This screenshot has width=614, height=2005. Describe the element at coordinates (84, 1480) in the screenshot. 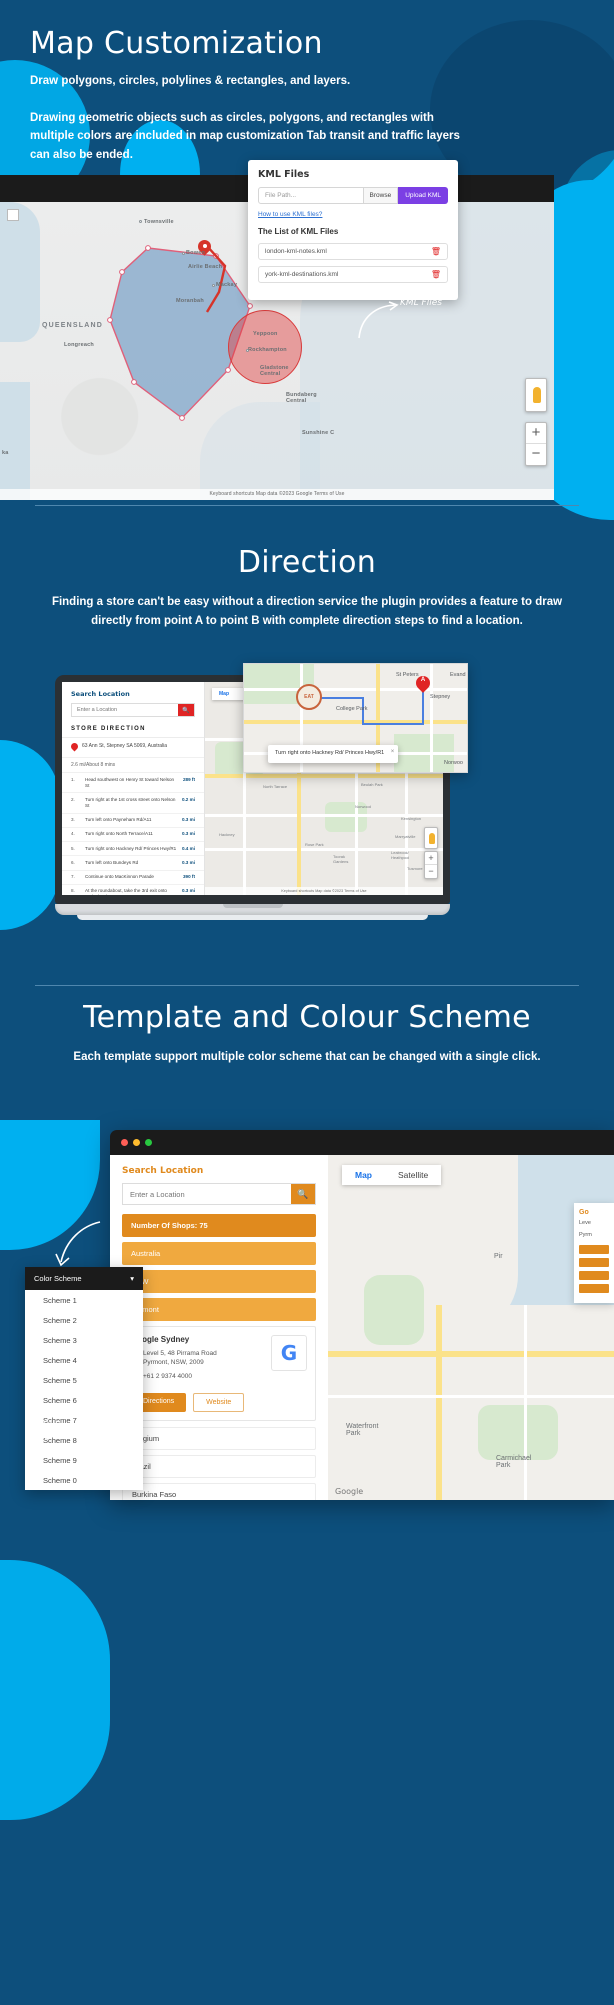

I see `scheme-option: Scheme 0` at that location.